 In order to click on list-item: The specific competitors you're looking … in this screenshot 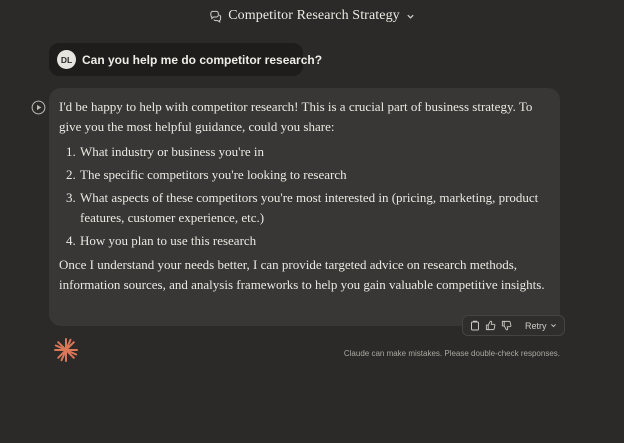, I will do `click(314, 175)`.